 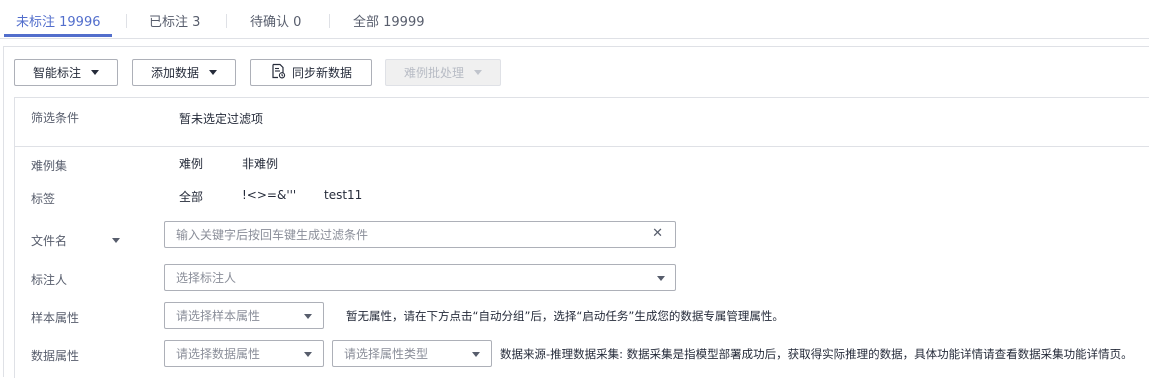 I want to click on data-attr-placeholder: 请选择数据属性, so click(x=218, y=354).